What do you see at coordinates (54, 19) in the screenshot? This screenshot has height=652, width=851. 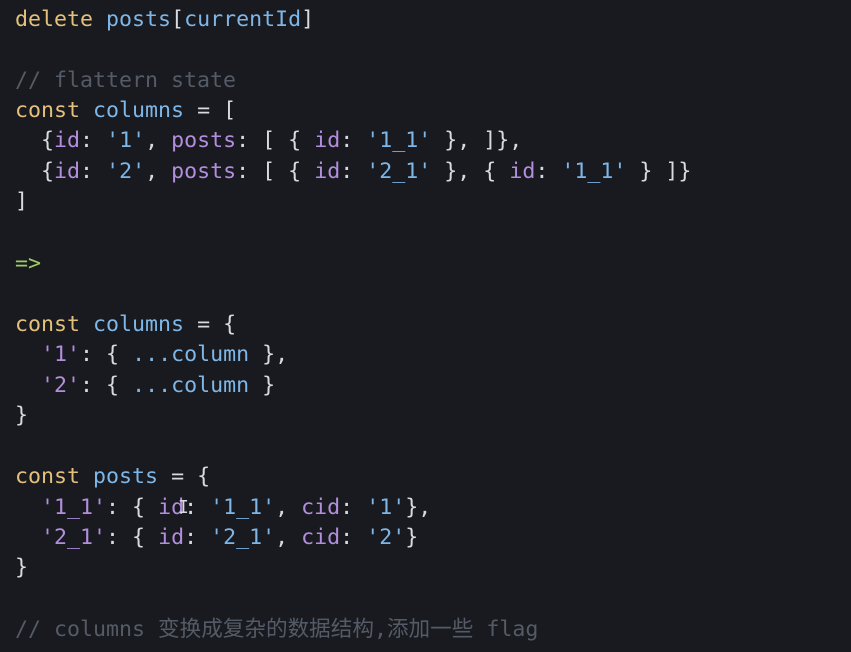 I see `keyword-delete: delete` at bounding box center [54, 19].